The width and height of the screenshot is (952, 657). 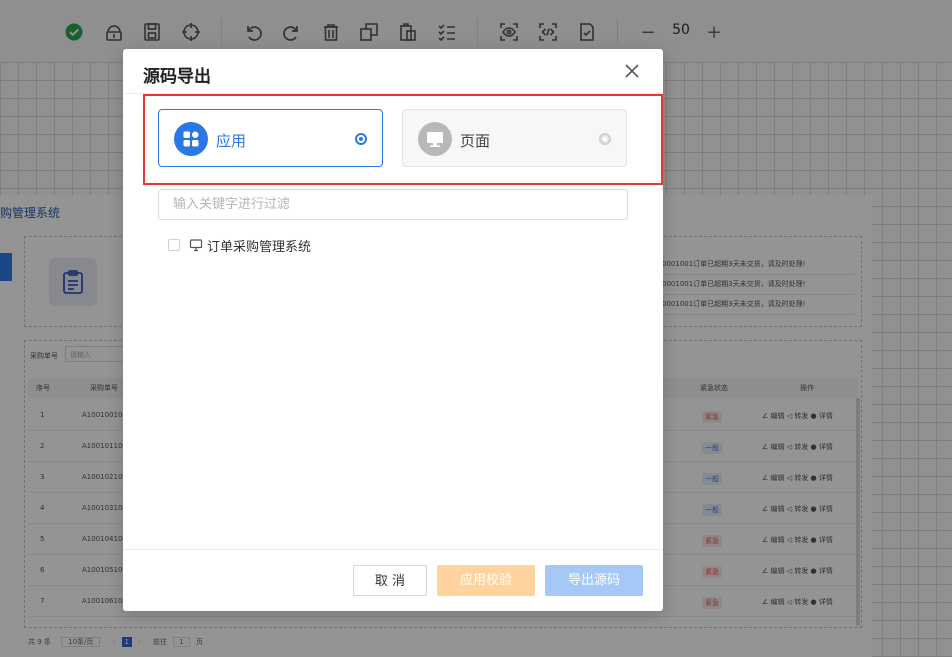 I want to click on option-label-page: 页面, so click(x=475, y=141).